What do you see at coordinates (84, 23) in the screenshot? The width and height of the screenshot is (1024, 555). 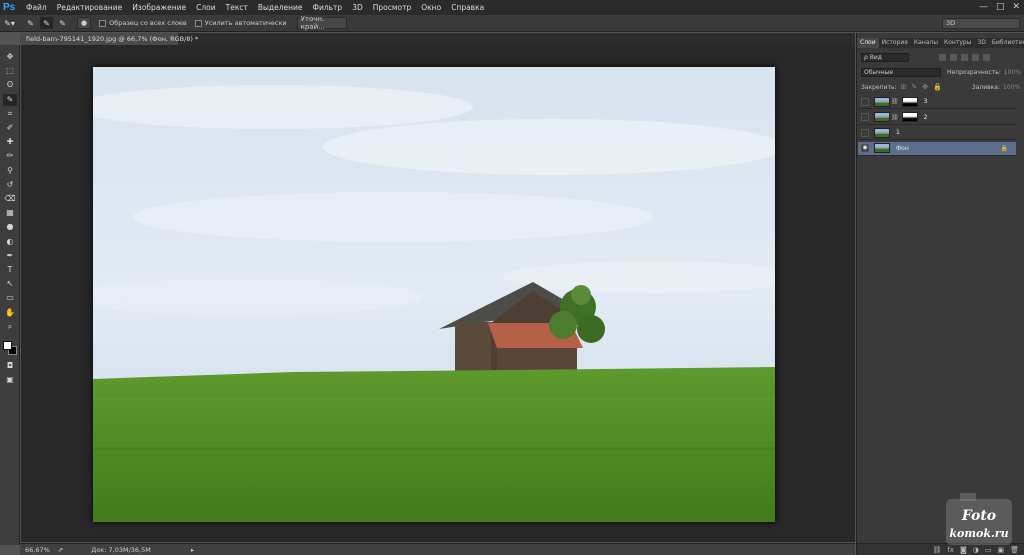 I see `brush-size-picker: ●` at bounding box center [84, 23].